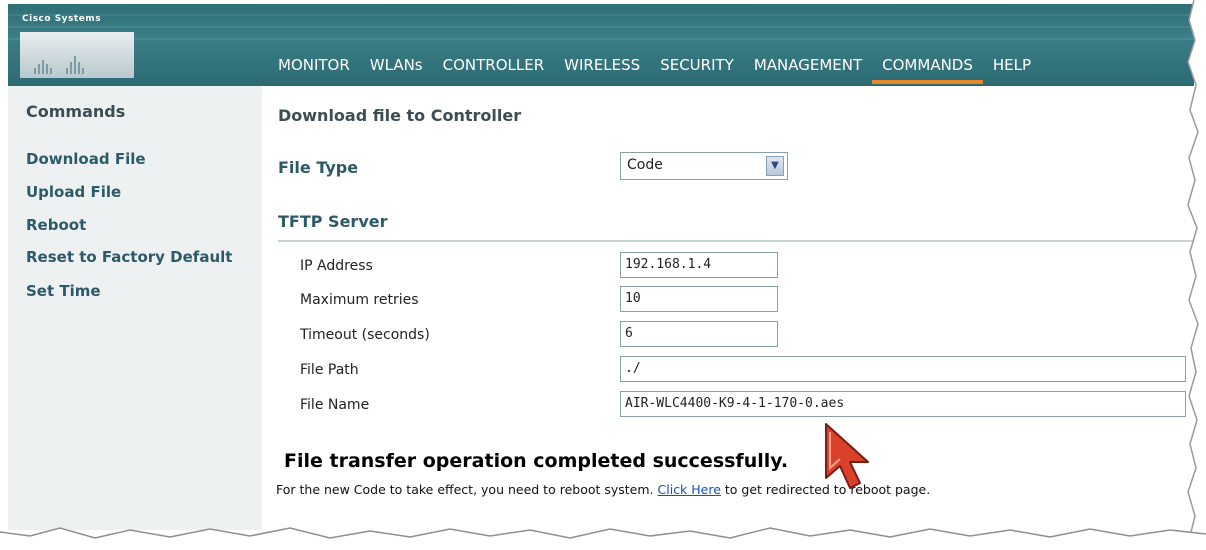 Image resolution: width=1206 pixels, height=550 pixels. Describe the element at coordinates (314, 69) in the screenshot. I see `nav-monitor: MONITOR` at that location.